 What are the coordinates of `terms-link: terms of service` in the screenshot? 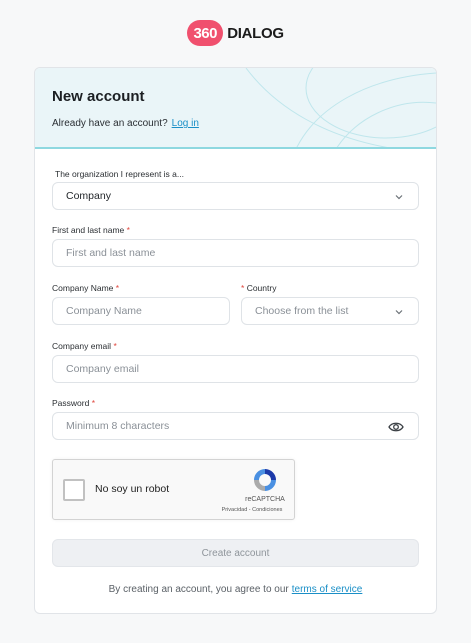 It's located at (327, 589).